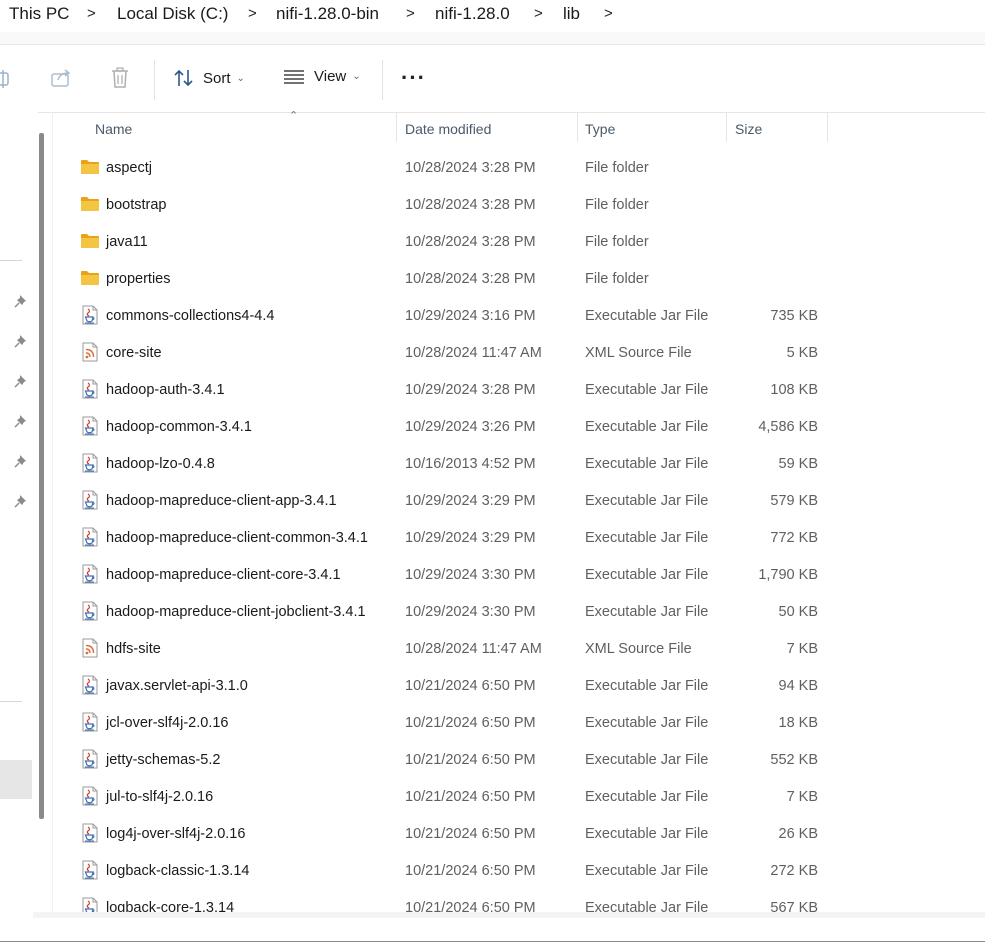 This screenshot has height=945, width=985. Describe the element at coordinates (129, 168) in the screenshot. I see `file-name: aspectj` at that location.